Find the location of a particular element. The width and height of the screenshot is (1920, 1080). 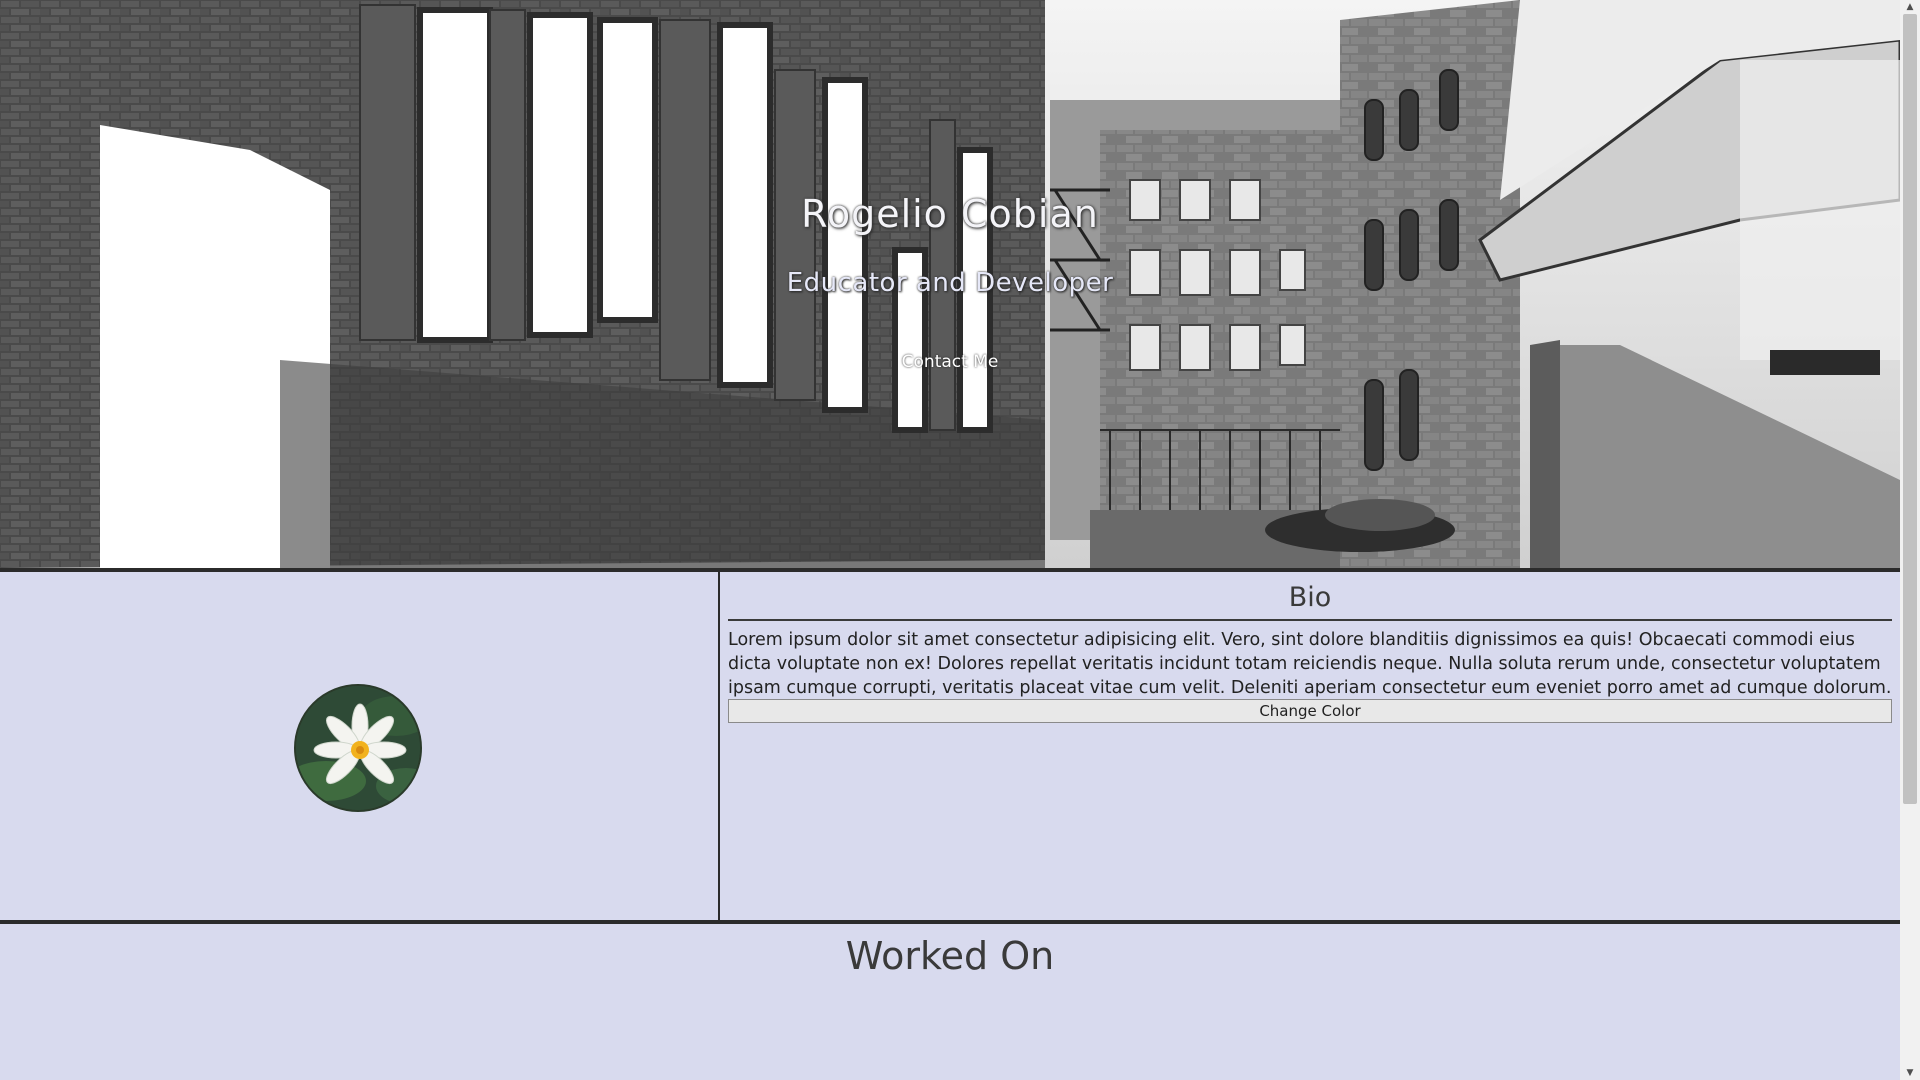

avatar is located at coordinates (358, 748).